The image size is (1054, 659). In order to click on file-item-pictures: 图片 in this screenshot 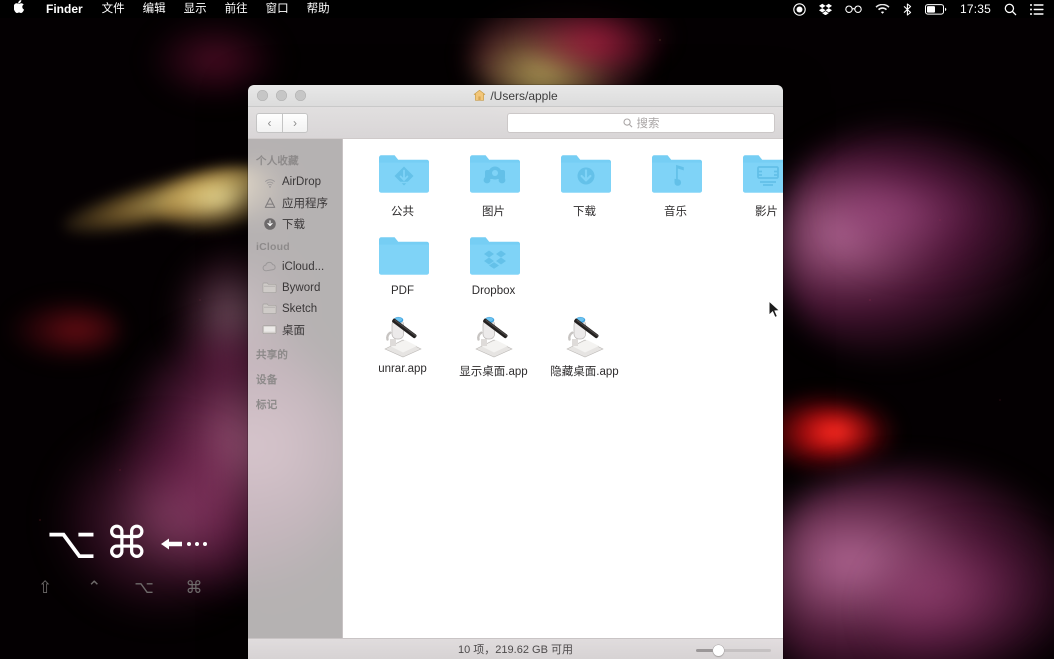, I will do `click(493, 184)`.